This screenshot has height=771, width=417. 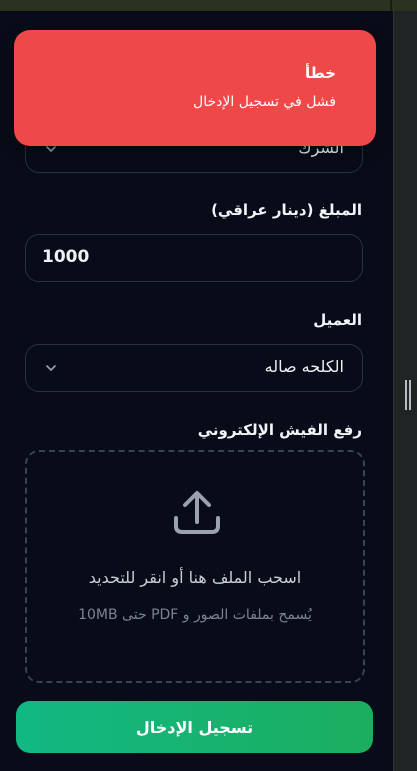 What do you see at coordinates (195, 615) in the screenshot?
I see `dropzone-file-limits: يُسمح بملفات الصور و PDF حتى 10MB` at bounding box center [195, 615].